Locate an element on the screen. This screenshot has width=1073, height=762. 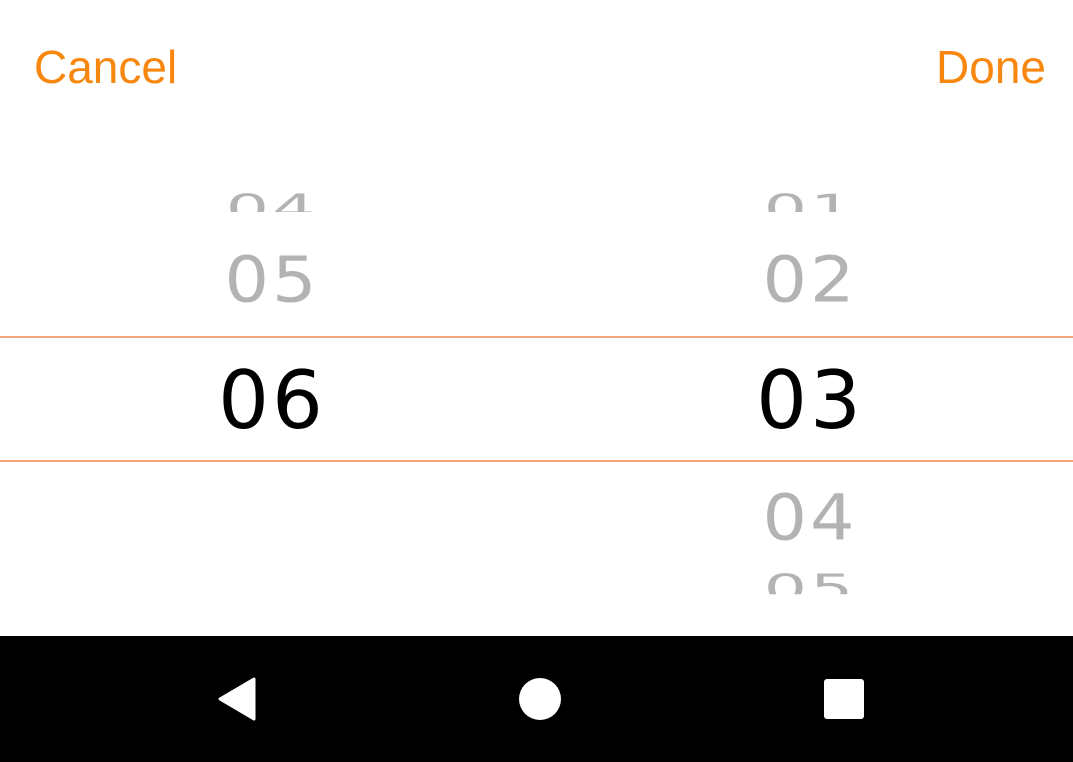
recents-square-icon is located at coordinates (844, 699).